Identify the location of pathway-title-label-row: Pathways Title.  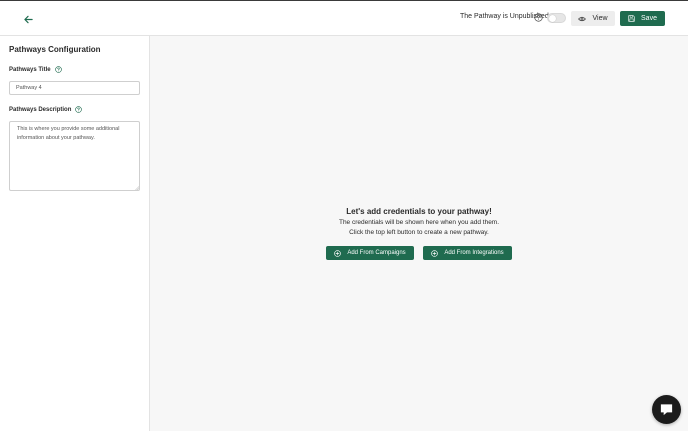
(35, 69).